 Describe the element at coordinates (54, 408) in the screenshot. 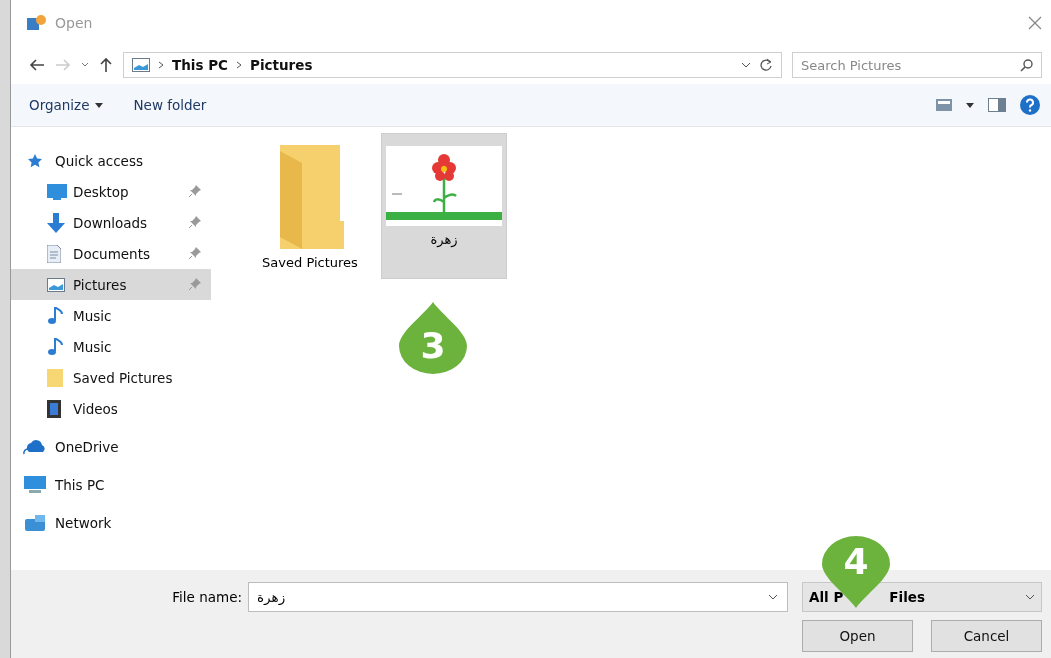

I see `film-icon` at that location.